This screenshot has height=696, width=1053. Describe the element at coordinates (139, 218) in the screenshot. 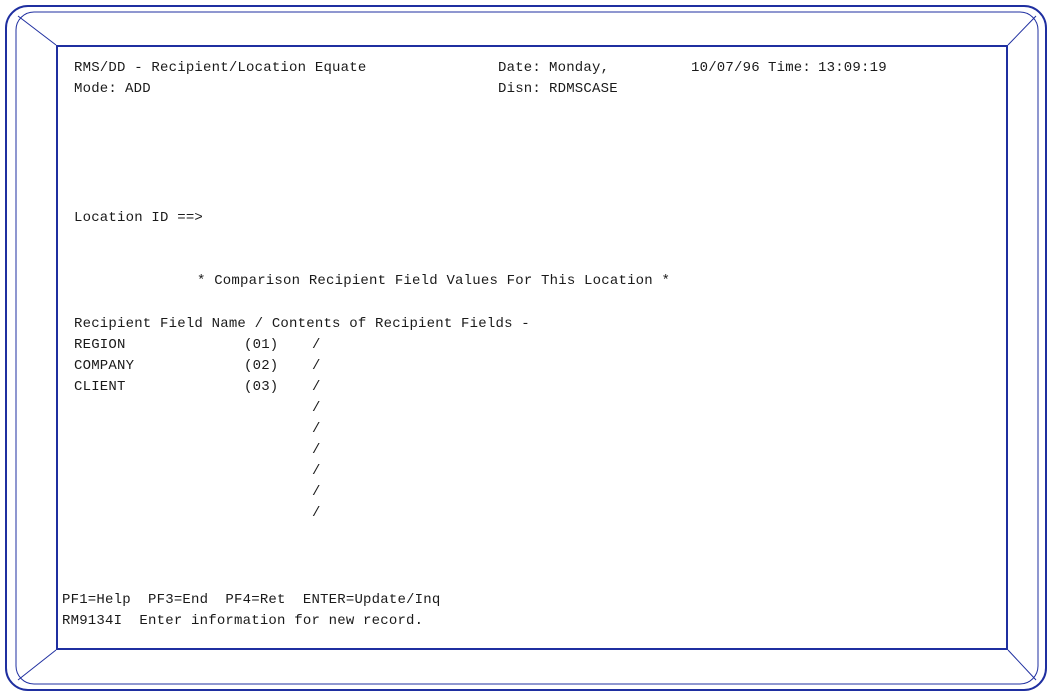

I see `location-id-label: Location ID ==>` at that location.